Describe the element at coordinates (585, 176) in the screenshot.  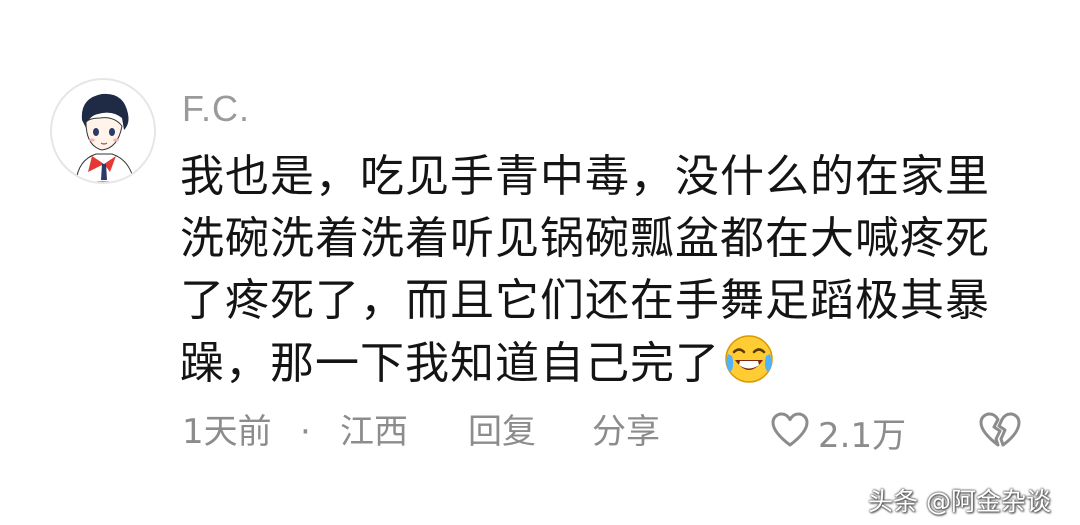
I see `comment-text-line: 我也是，吃见手青中毒，没什么的在家里` at that location.